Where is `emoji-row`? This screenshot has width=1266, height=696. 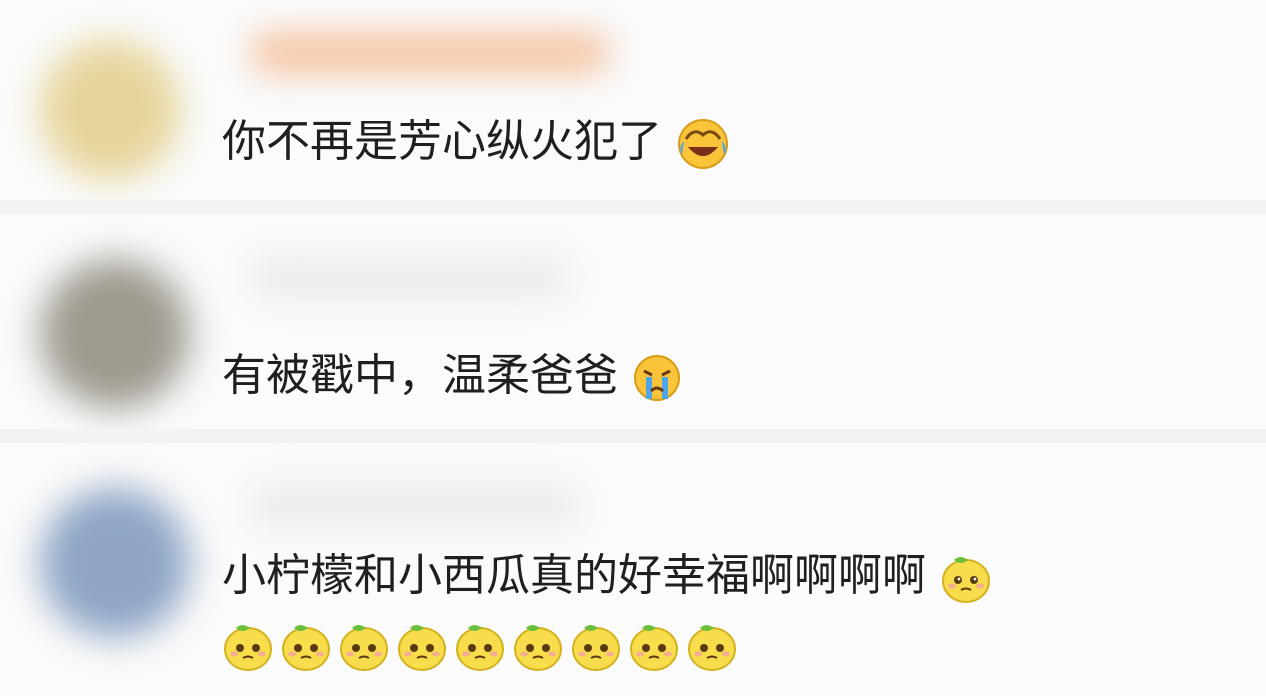 emoji-row is located at coordinates (480, 646).